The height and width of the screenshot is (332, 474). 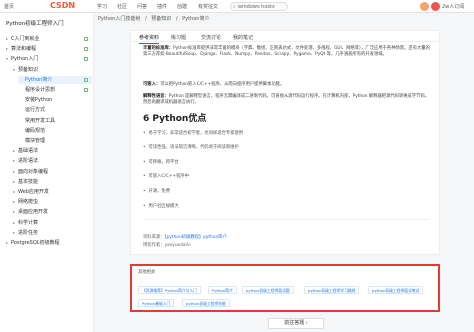 I want to click on nav-item: 有奖征文, so click(x=208, y=6).